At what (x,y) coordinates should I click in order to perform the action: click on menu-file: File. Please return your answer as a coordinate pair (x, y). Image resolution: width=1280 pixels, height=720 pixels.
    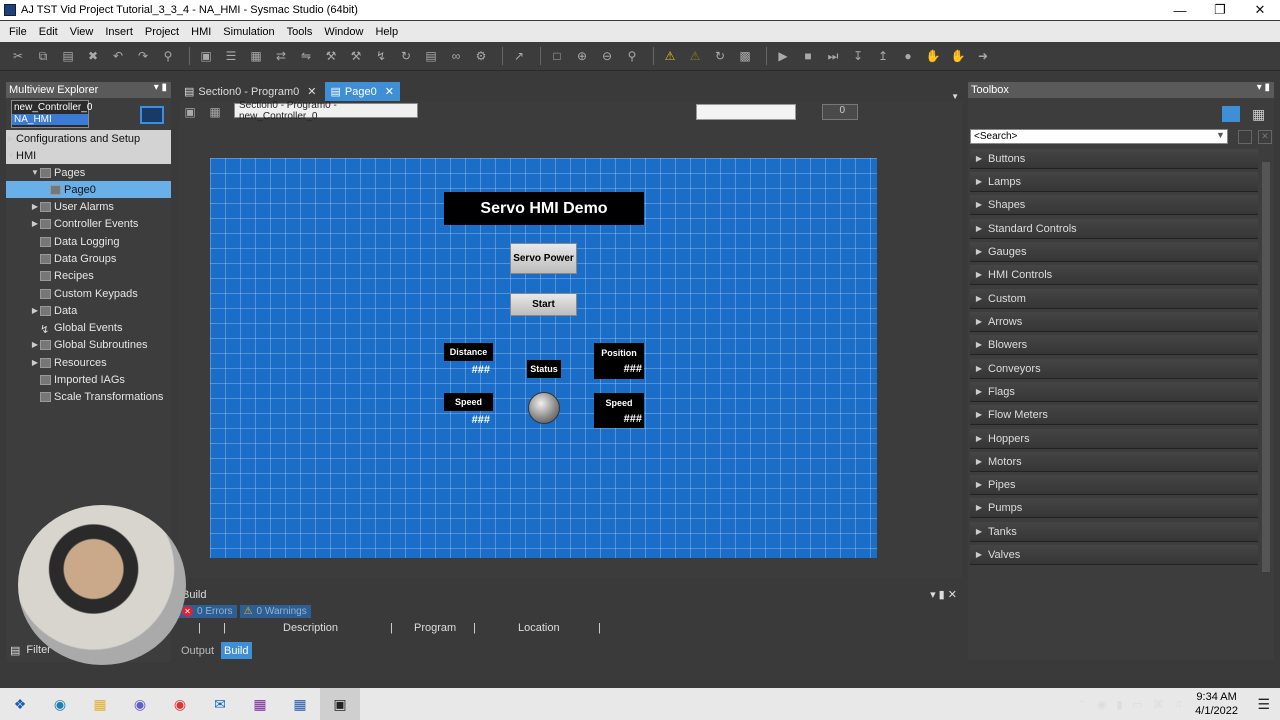
    Looking at the image, I should click on (18, 32).